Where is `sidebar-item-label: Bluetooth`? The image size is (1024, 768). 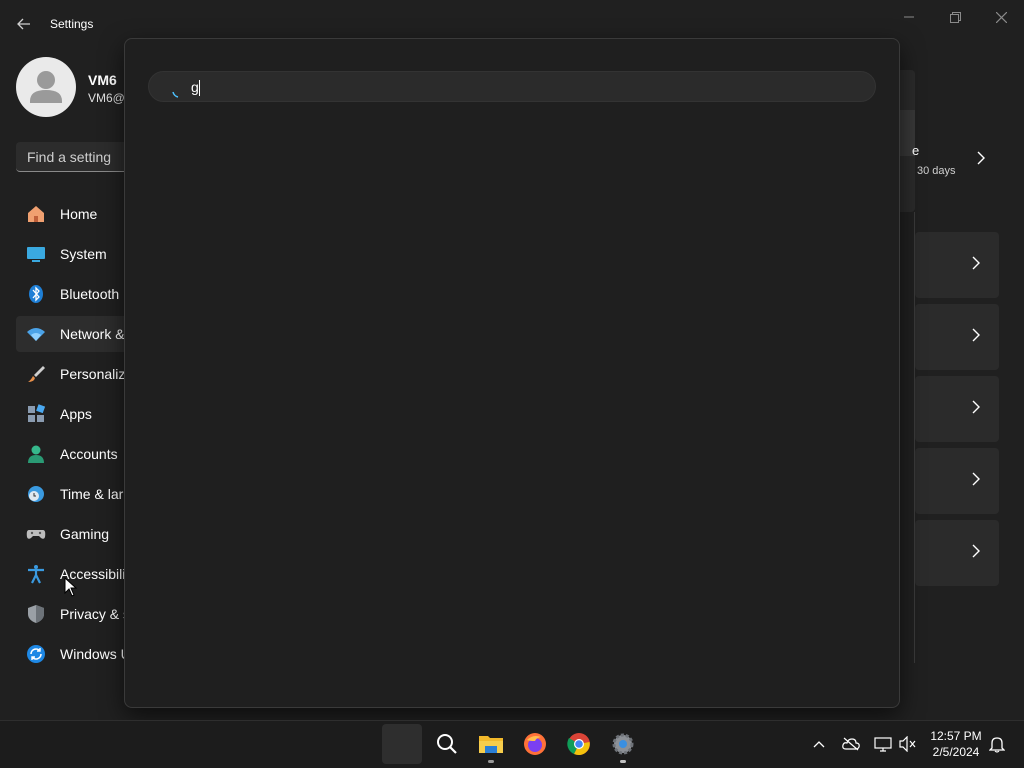 sidebar-item-label: Bluetooth is located at coordinates (90, 294).